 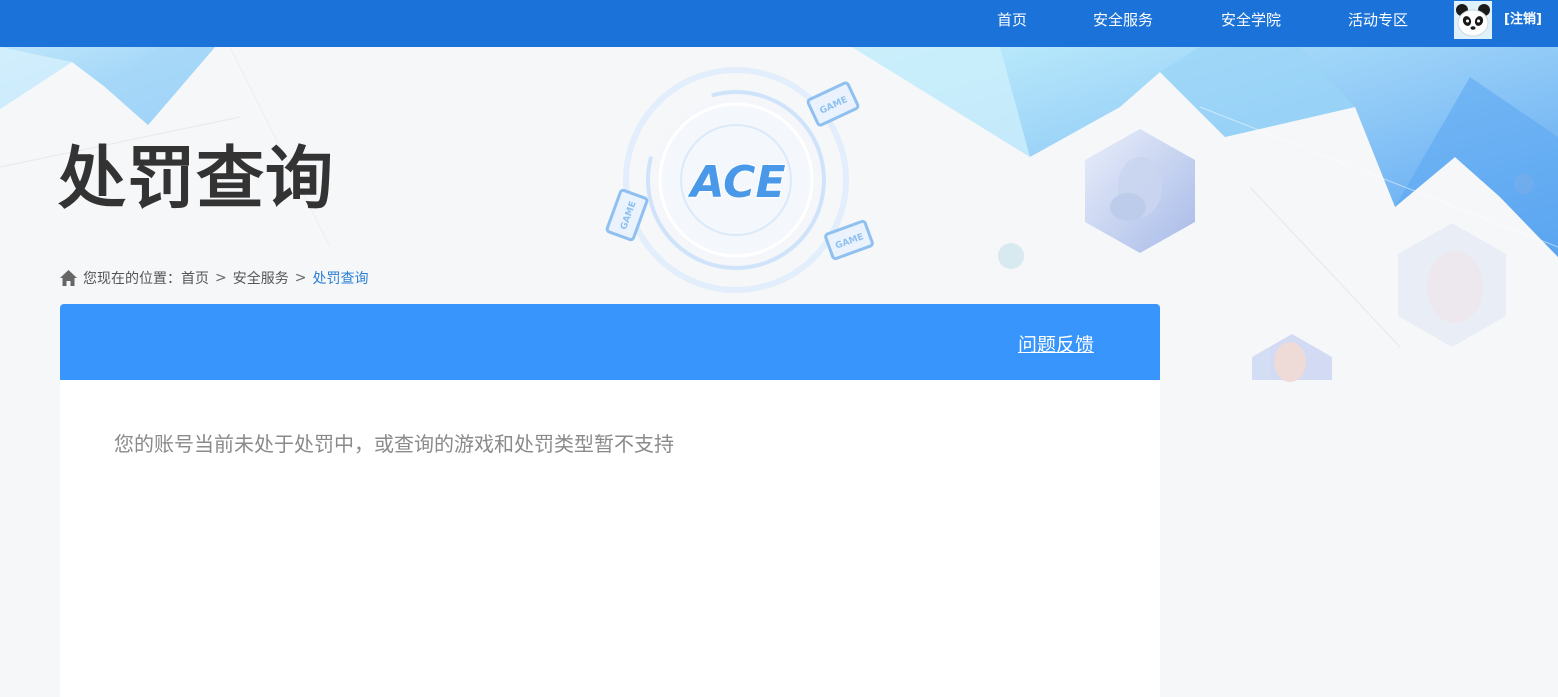 What do you see at coordinates (1473, 20) in the screenshot?
I see `panda-avatar-icon` at bounding box center [1473, 20].